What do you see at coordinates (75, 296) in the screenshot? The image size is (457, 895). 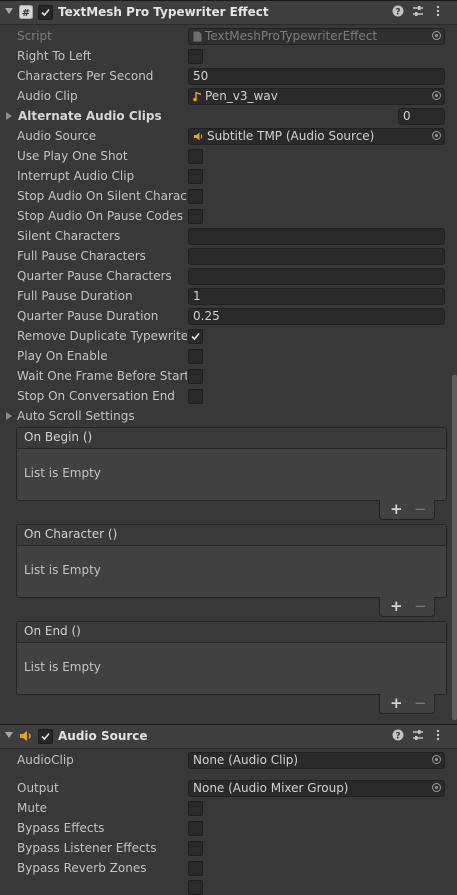 I see `full-pause-duration-label: Full Pause Duration` at bounding box center [75, 296].